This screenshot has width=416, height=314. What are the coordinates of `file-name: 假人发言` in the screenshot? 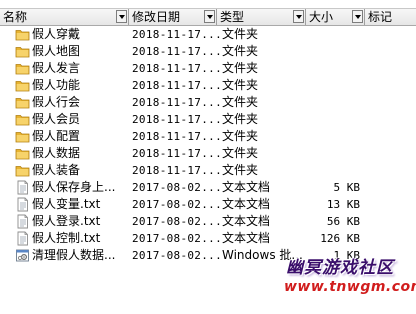 It's located at (56, 68).